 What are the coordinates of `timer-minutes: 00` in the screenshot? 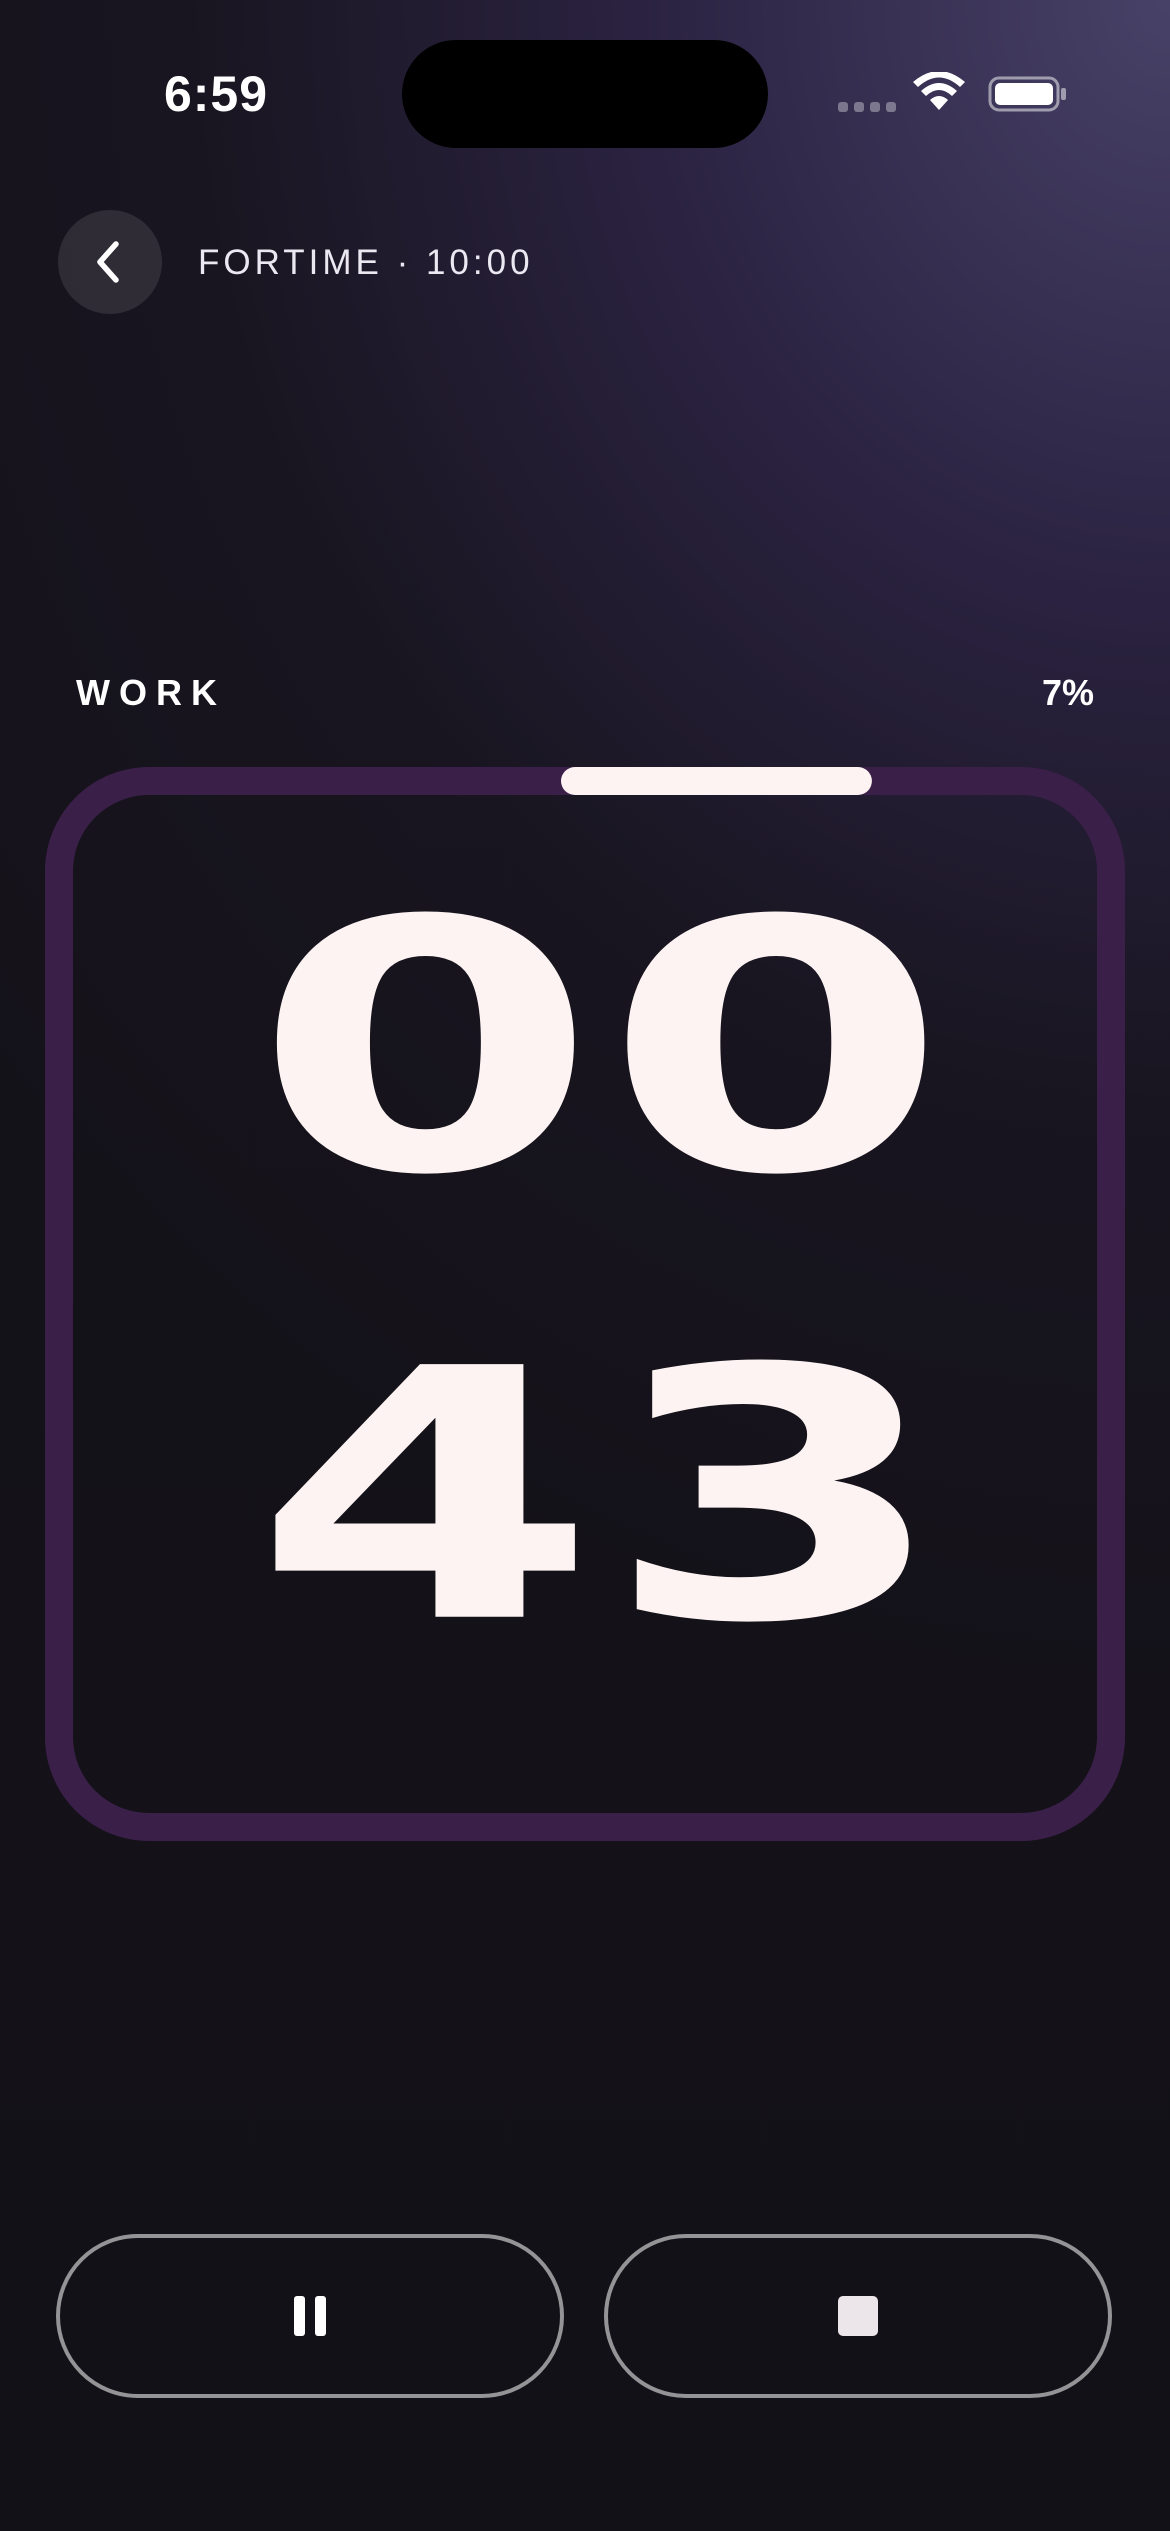 It's located at (604, 1049).